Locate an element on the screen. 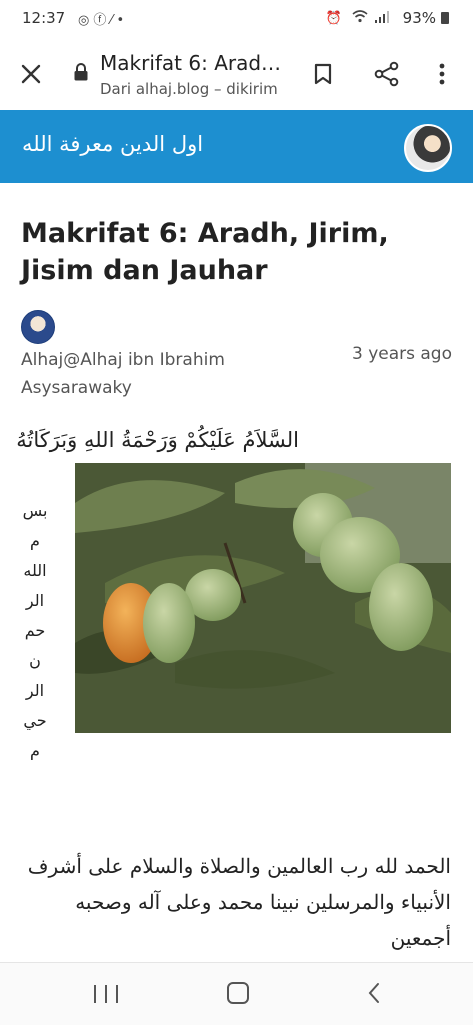  system-icons: ⏰ is located at coordinates (357, 18).